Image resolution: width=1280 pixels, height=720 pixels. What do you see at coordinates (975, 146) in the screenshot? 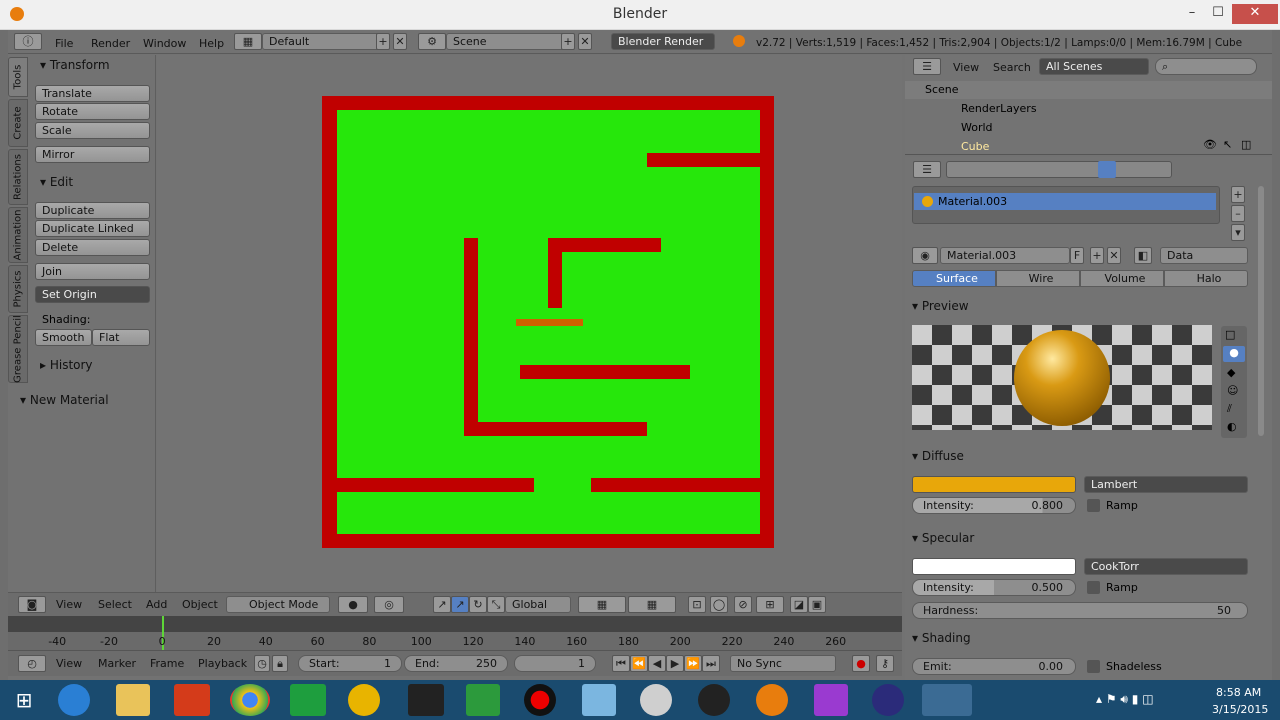
I see `outliner-item: Cube` at bounding box center [975, 146].